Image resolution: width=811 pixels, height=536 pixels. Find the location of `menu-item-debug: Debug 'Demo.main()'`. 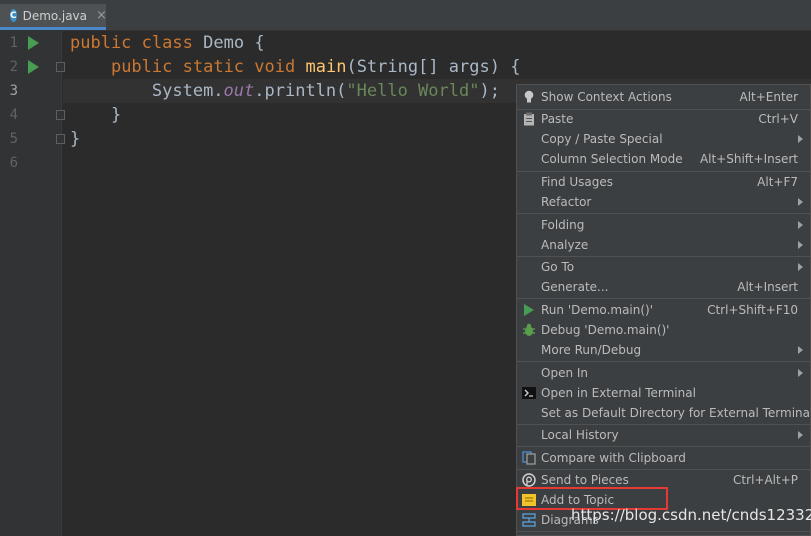

menu-item-debug: Debug 'Demo.main()' is located at coordinates (663, 330).